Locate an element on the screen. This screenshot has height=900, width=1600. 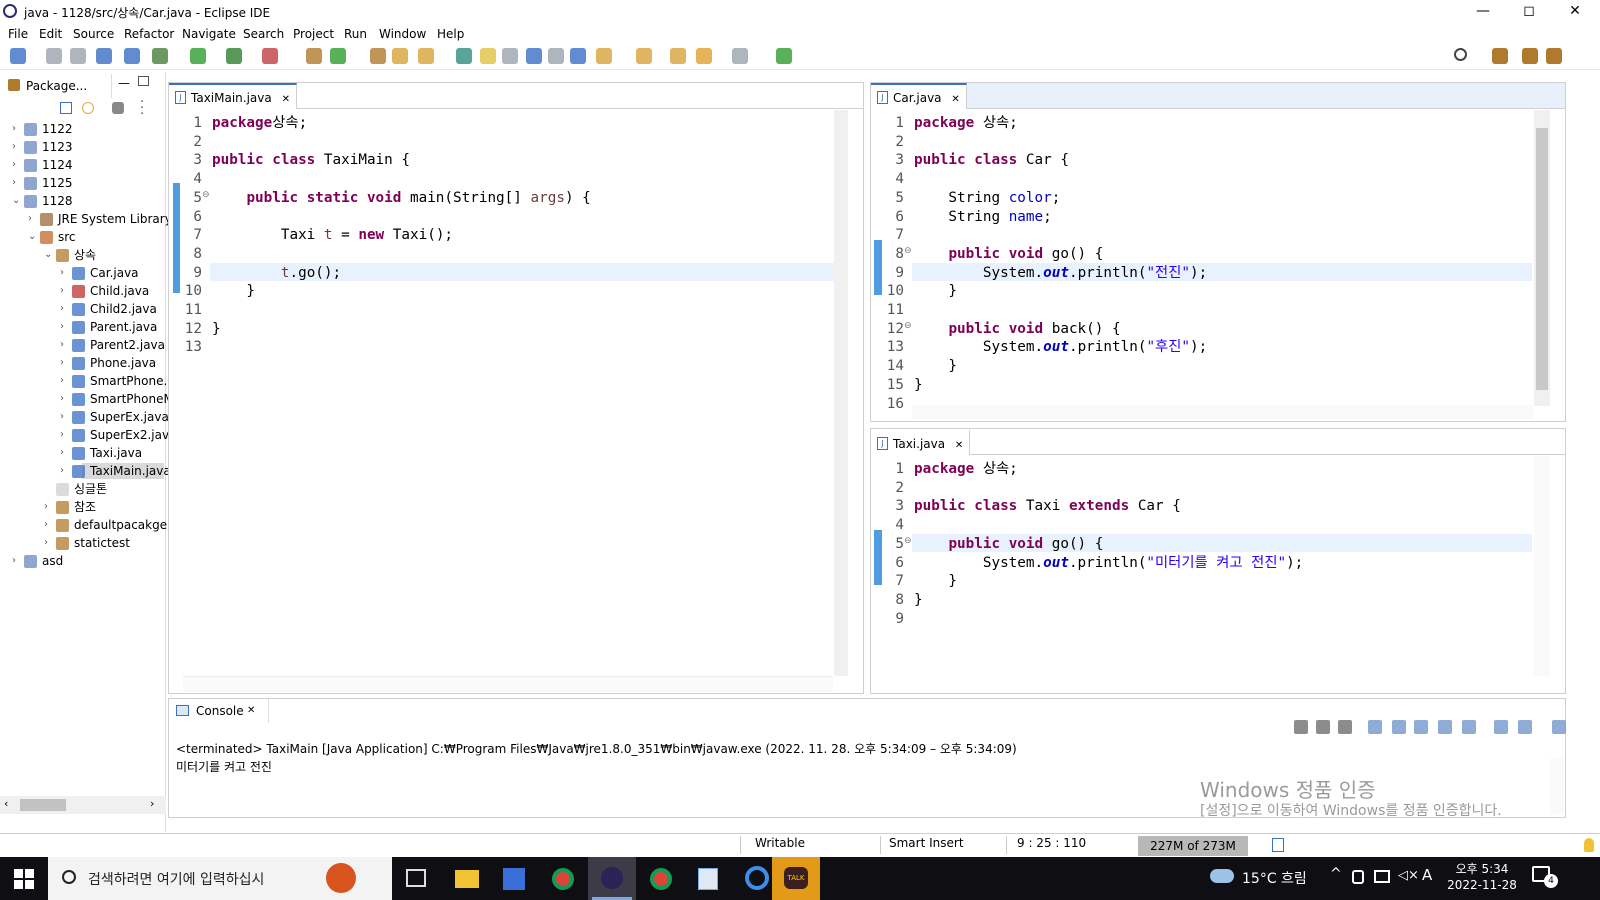
car-vscroll-thumb is located at coordinates (1542, 259).